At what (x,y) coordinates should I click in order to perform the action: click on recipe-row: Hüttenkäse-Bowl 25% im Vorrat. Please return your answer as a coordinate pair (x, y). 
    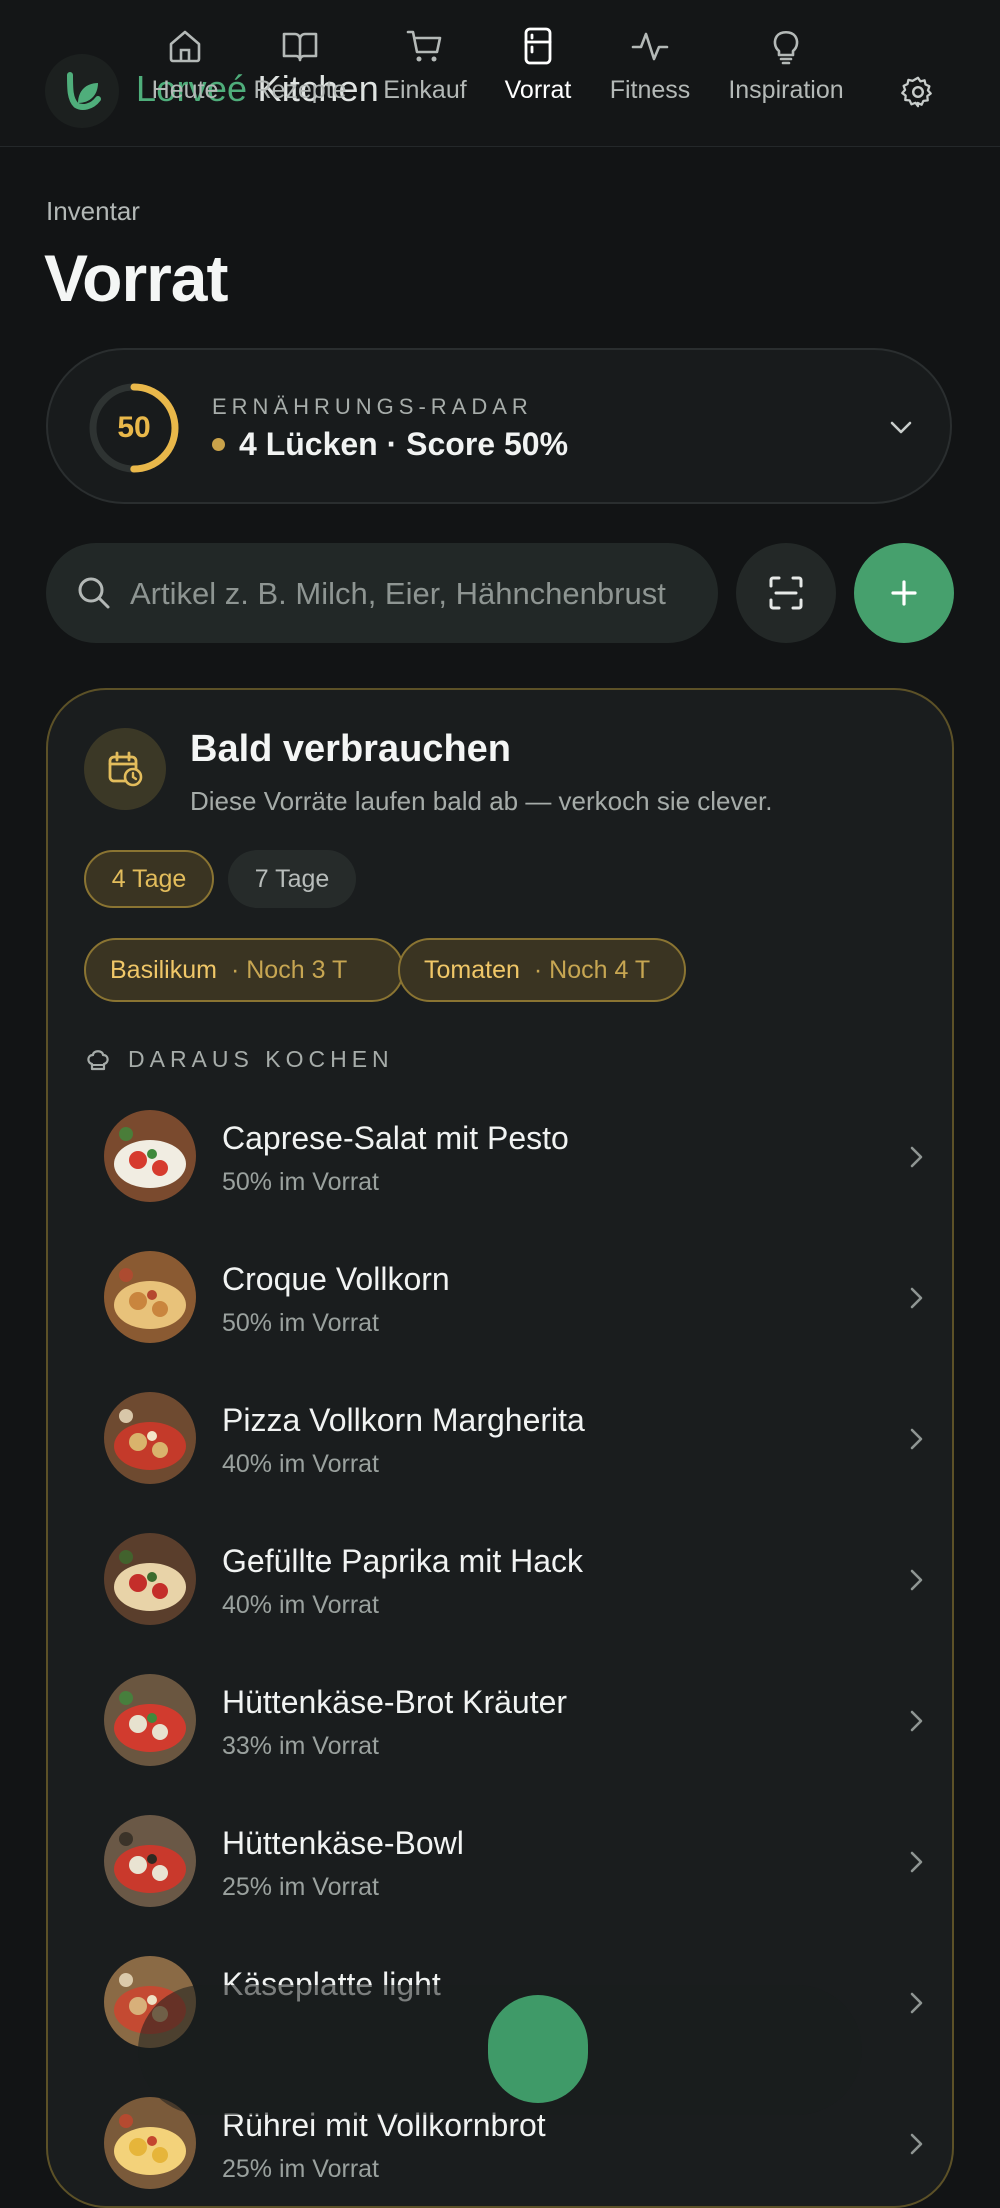
    Looking at the image, I should click on (503, 1861).